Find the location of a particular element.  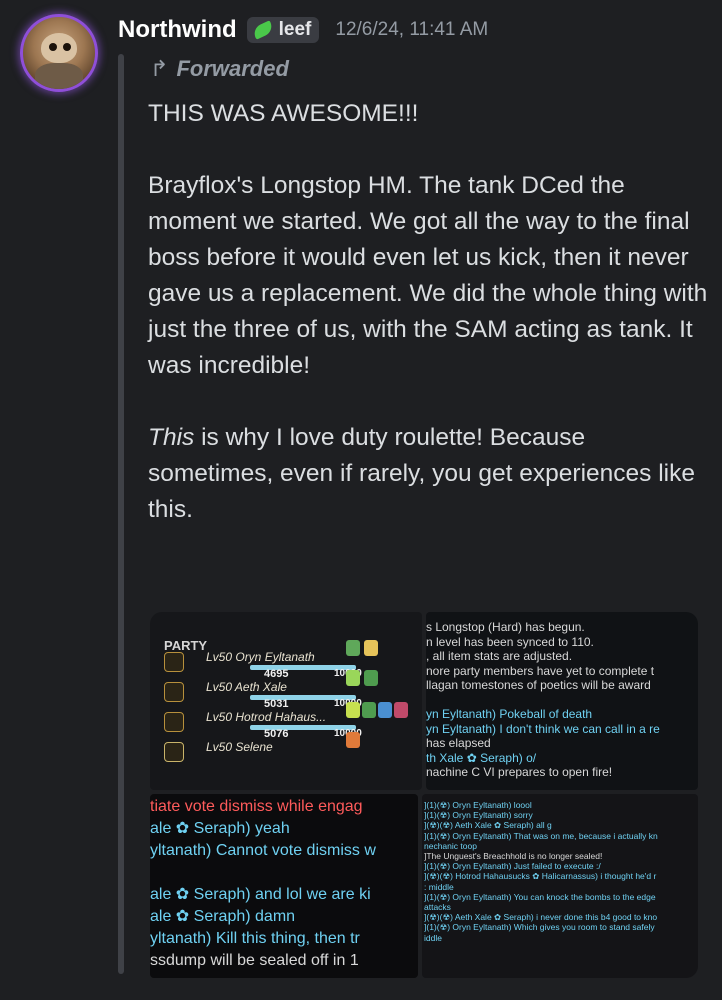

chat-line: , all item stats are adjusted. is located at coordinates (499, 656).